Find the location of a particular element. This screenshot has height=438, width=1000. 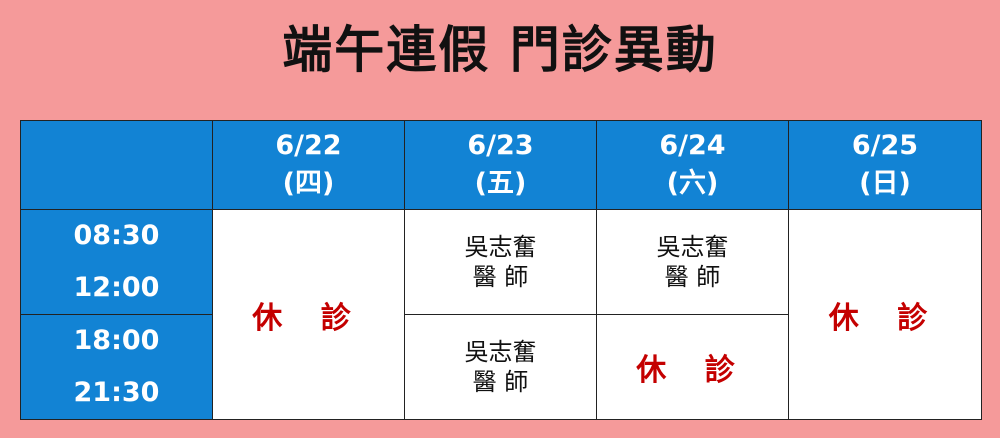

date-header-0624: 6/24 (六) is located at coordinates (692, 165).